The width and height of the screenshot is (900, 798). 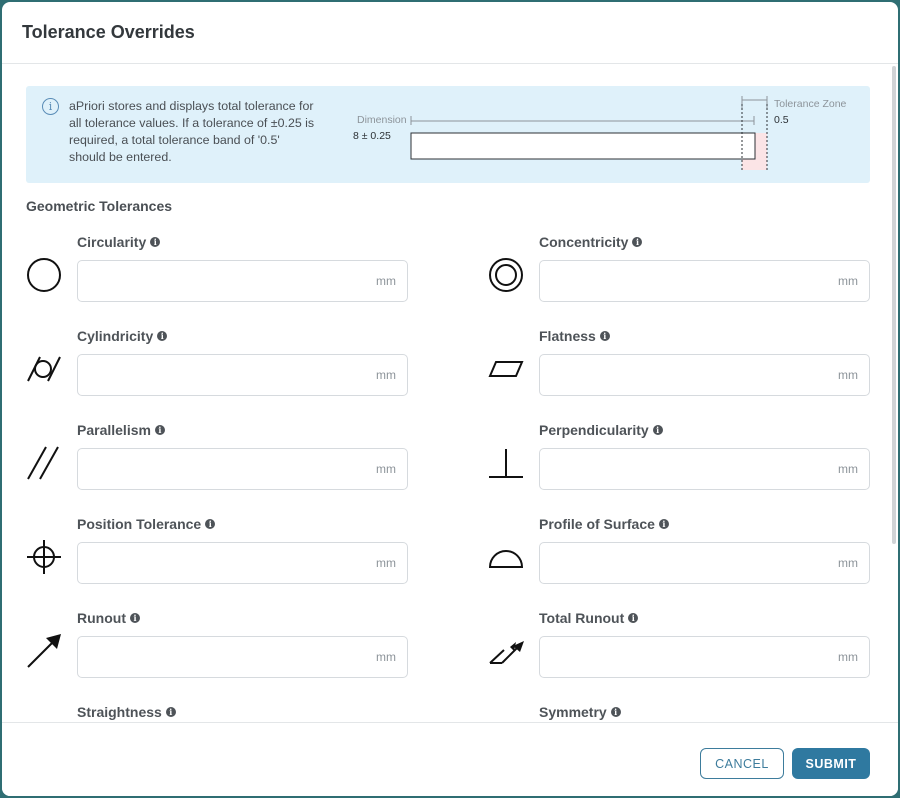 What do you see at coordinates (450, 33) in the screenshot?
I see `dialog-header: Tolerance Overrides` at bounding box center [450, 33].